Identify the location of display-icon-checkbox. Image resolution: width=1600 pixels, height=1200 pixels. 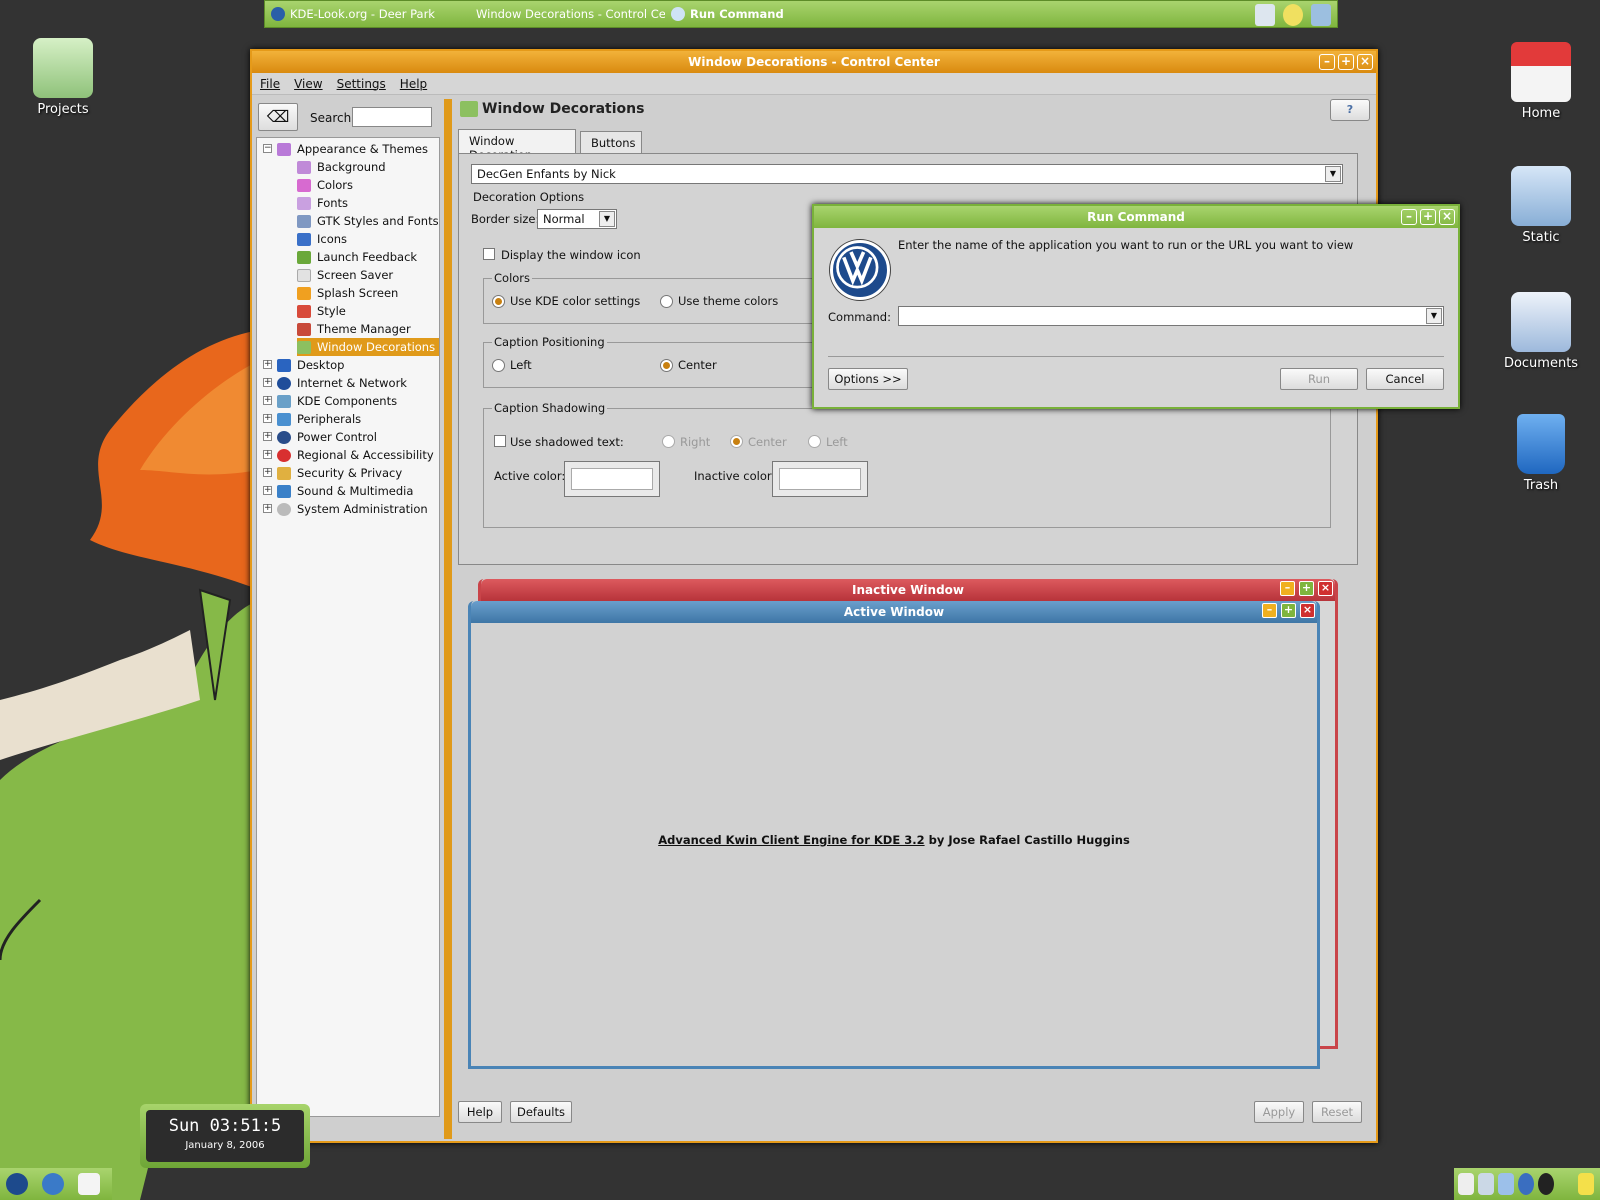
(489, 254).